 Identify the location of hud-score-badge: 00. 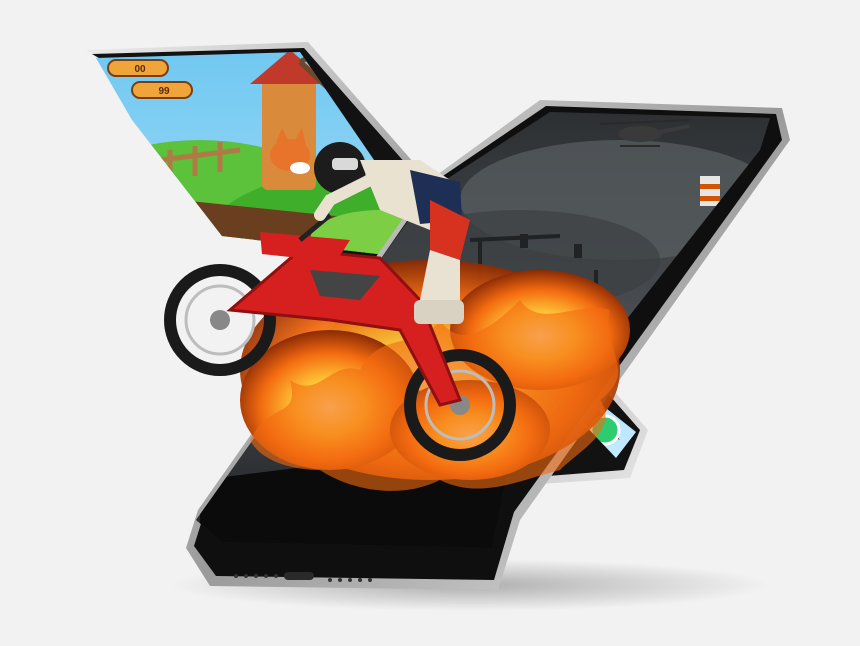
(138, 68).